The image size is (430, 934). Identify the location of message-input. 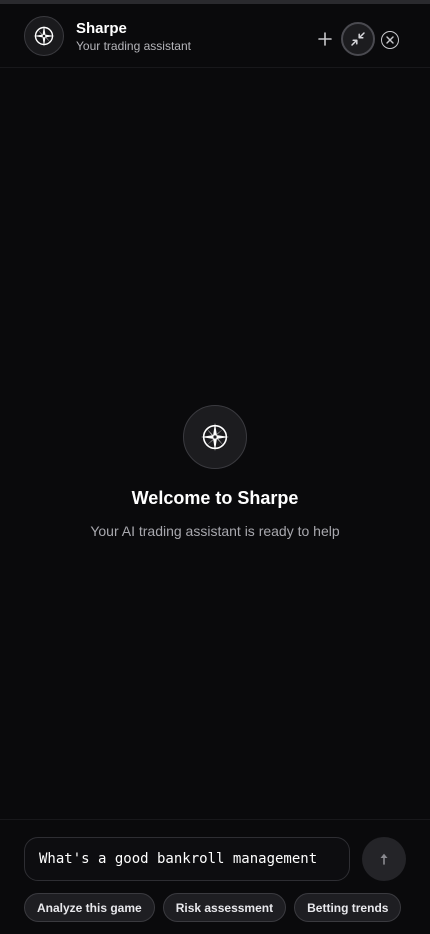
(187, 859).